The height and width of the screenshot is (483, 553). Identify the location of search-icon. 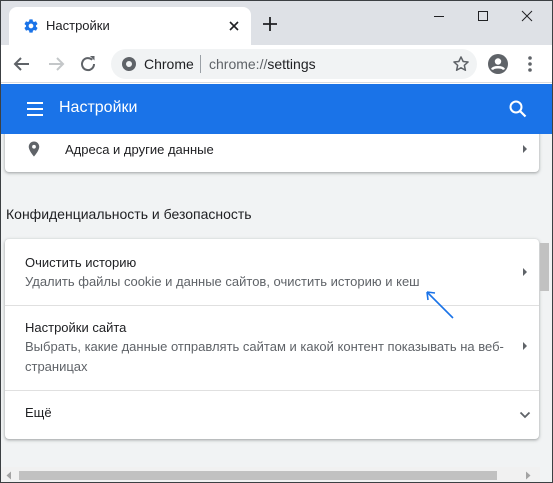
(518, 109).